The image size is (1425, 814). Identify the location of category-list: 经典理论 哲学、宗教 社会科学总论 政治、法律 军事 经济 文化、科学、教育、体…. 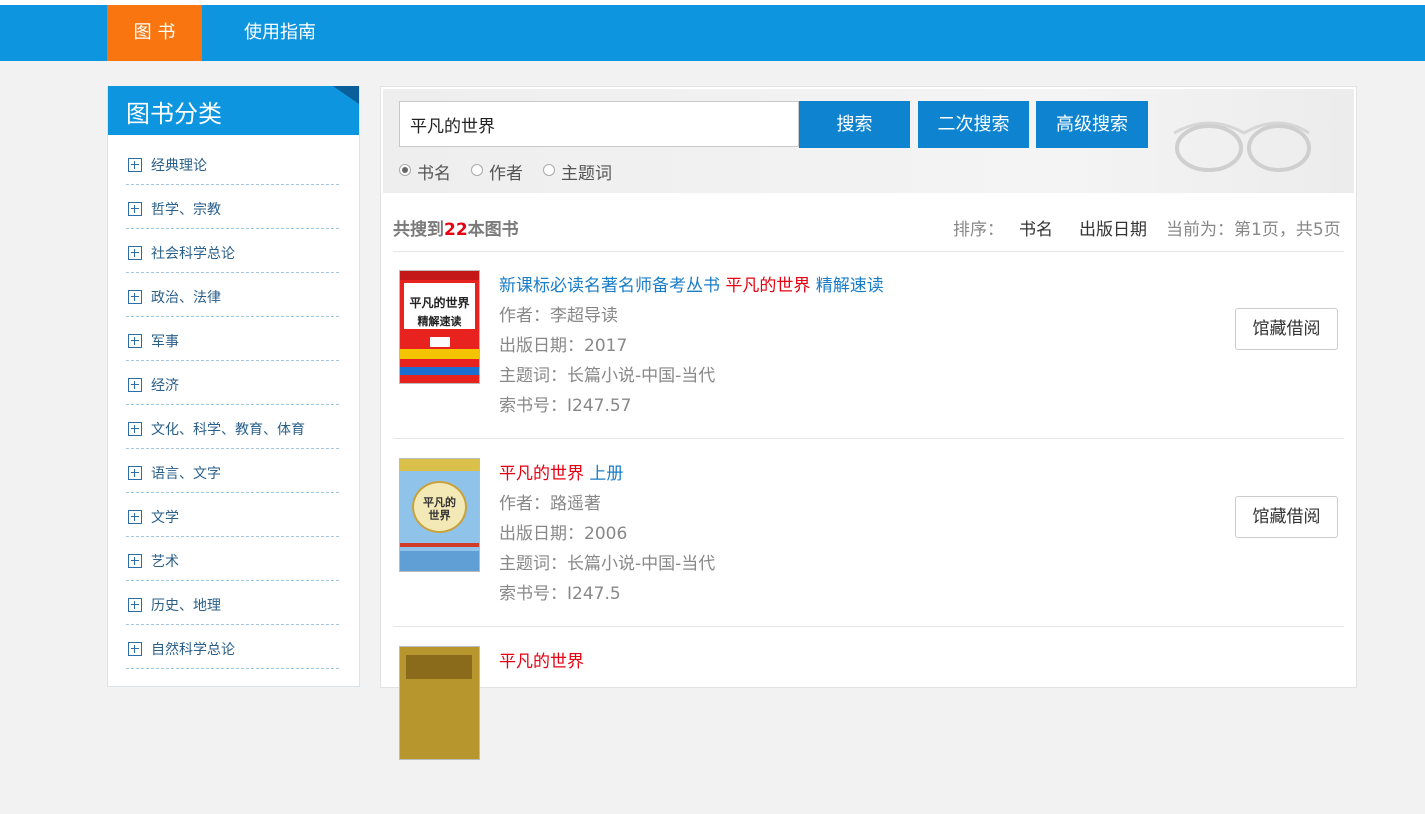
(232, 405).